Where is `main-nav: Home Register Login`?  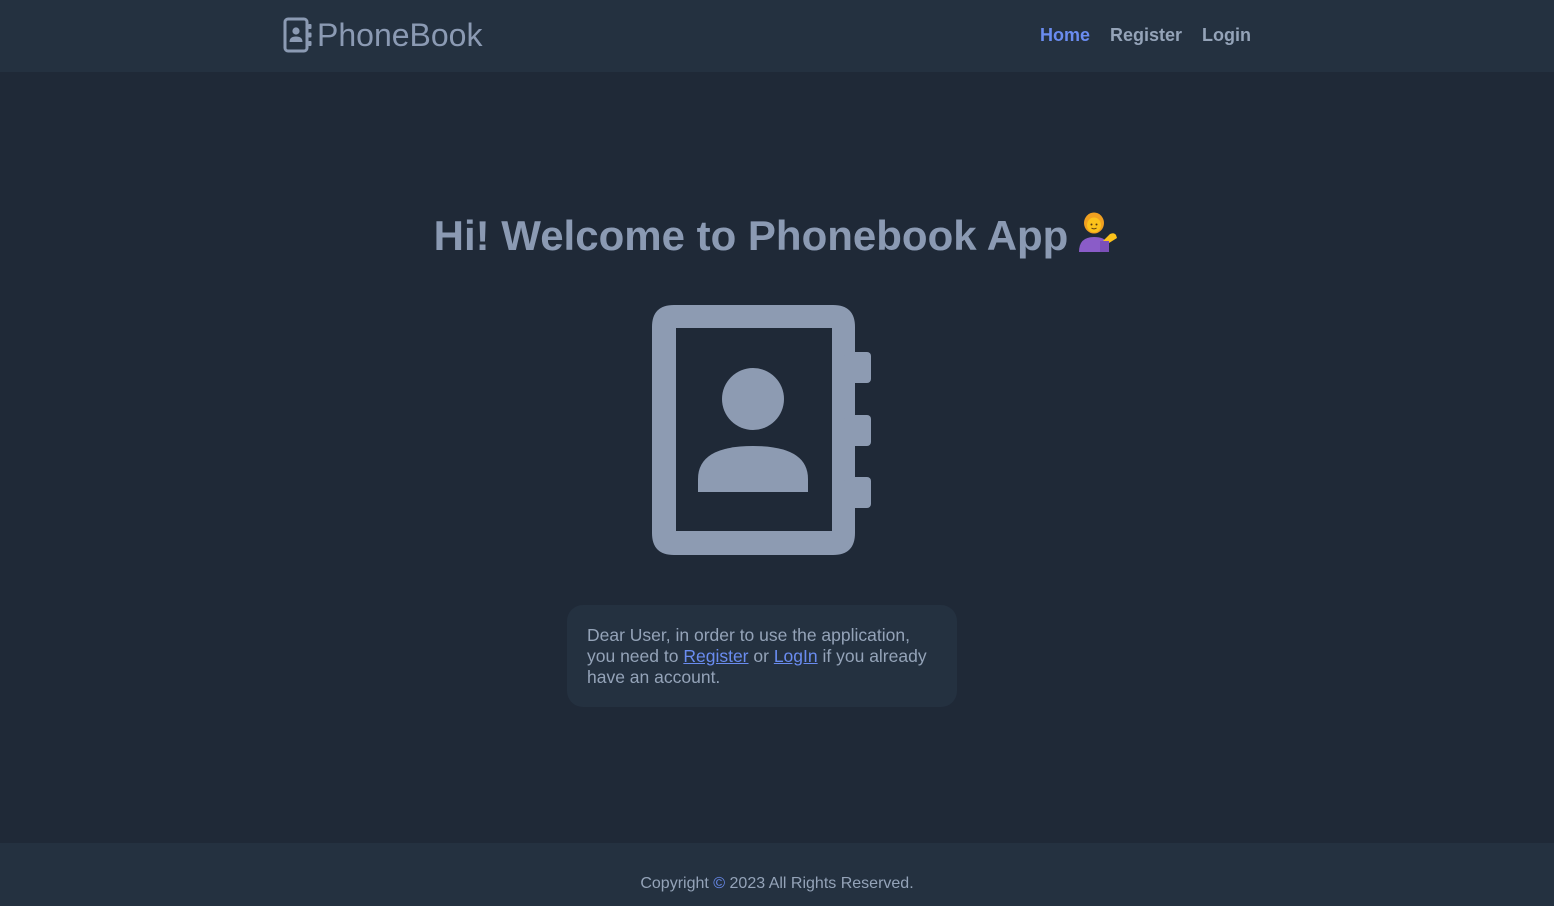
main-nav: Home Register Login is located at coordinates (1145, 35).